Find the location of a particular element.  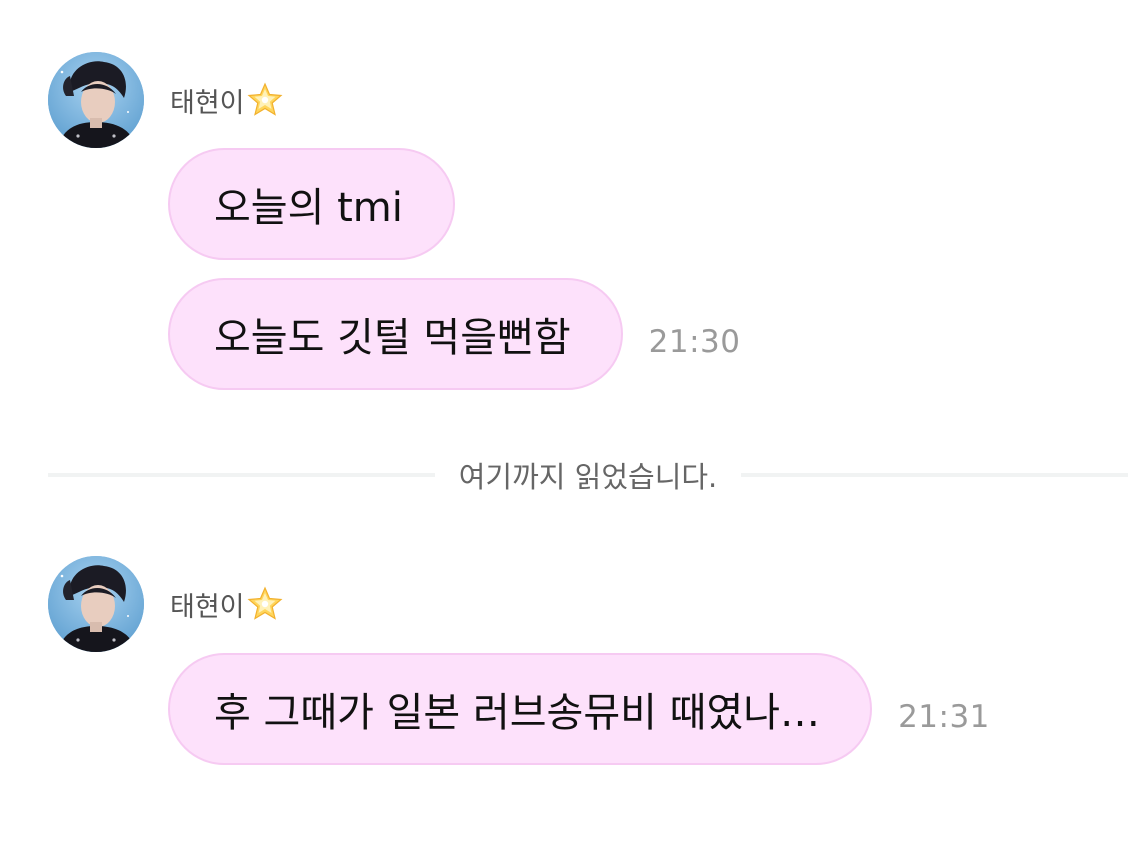

message-text: 오늘도 깃털 먹을뻔함 is located at coordinates (392, 338).